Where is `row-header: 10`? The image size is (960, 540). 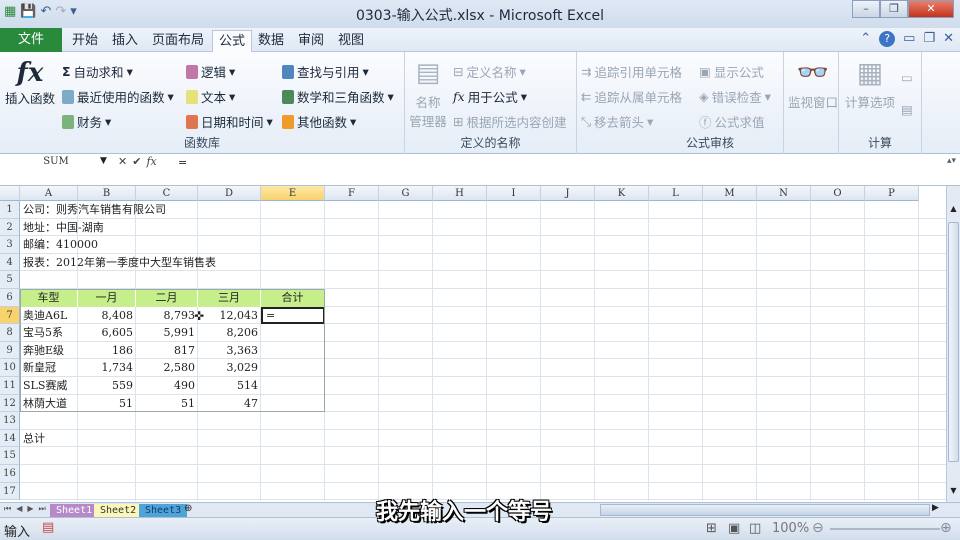
row-header: 10 is located at coordinates (10, 368).